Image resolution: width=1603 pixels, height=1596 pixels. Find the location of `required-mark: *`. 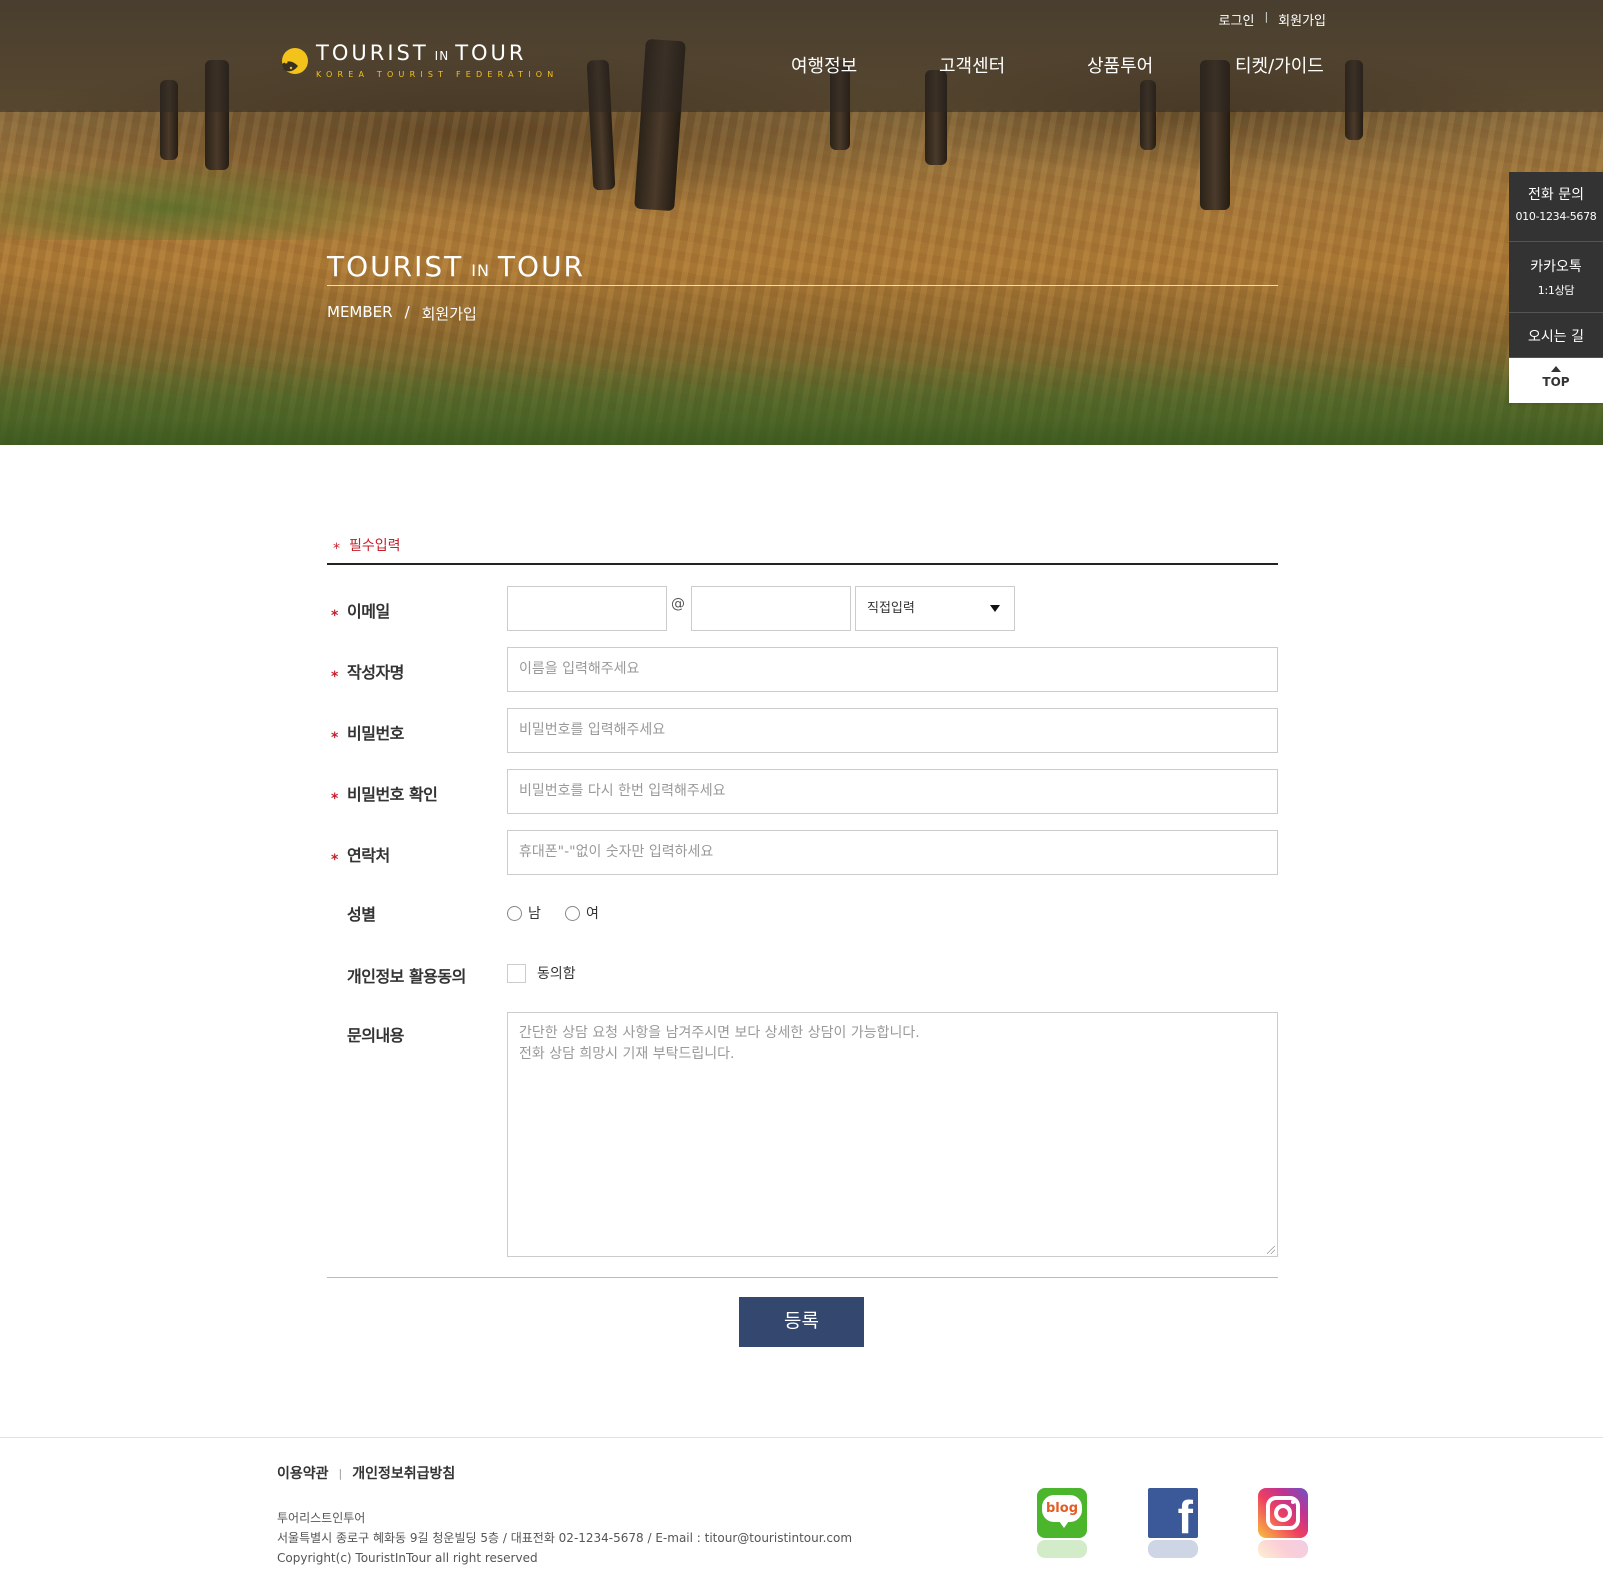

required-mark: * is located at coordinates (336, 549).